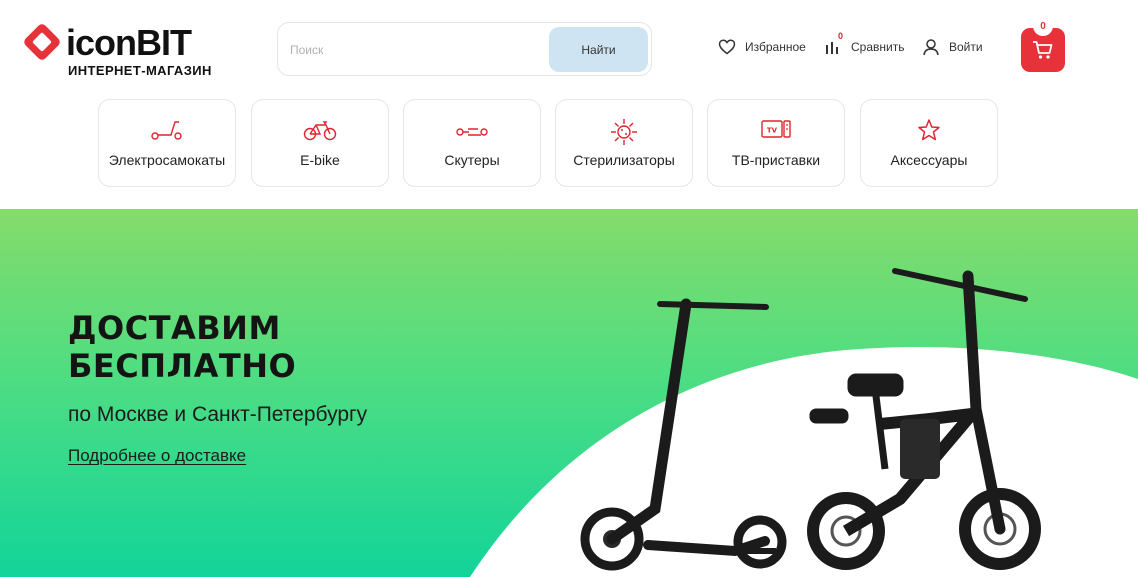 The image size is (1138, 577). Describe the element at coordinates (598, 49) in the screenshot. I see `search-button: Найти` at that location.